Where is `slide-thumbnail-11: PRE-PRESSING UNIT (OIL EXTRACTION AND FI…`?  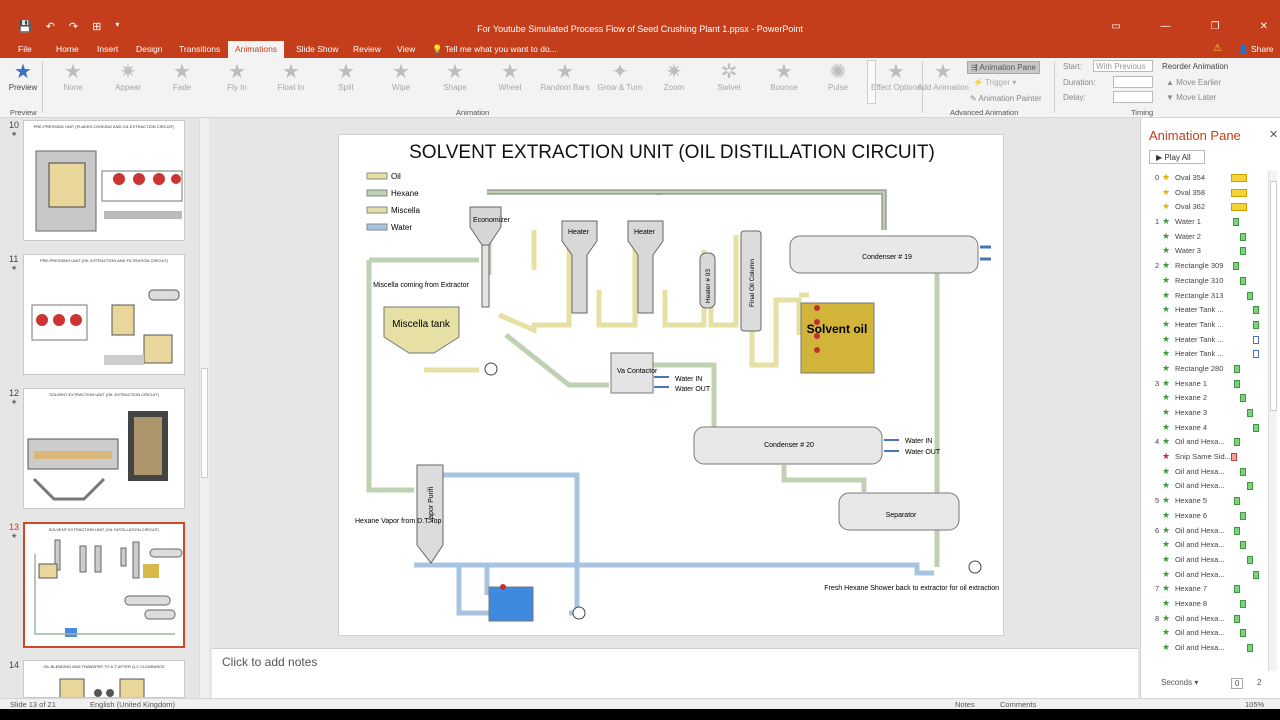
slide-thumbnail-11: PRE-PRESSING UNIT (OIL EXTRACTION AND FI… is located at coordinates (104, 314).